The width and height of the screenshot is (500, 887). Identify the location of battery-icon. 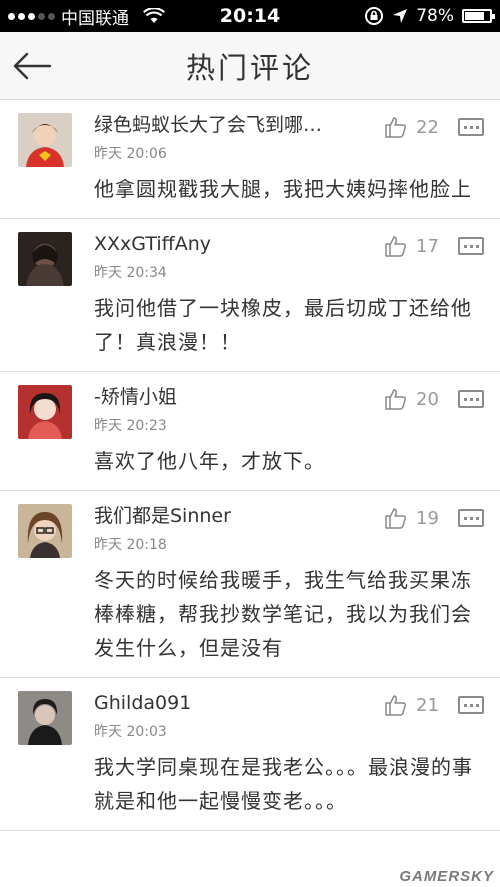
(478, 16).